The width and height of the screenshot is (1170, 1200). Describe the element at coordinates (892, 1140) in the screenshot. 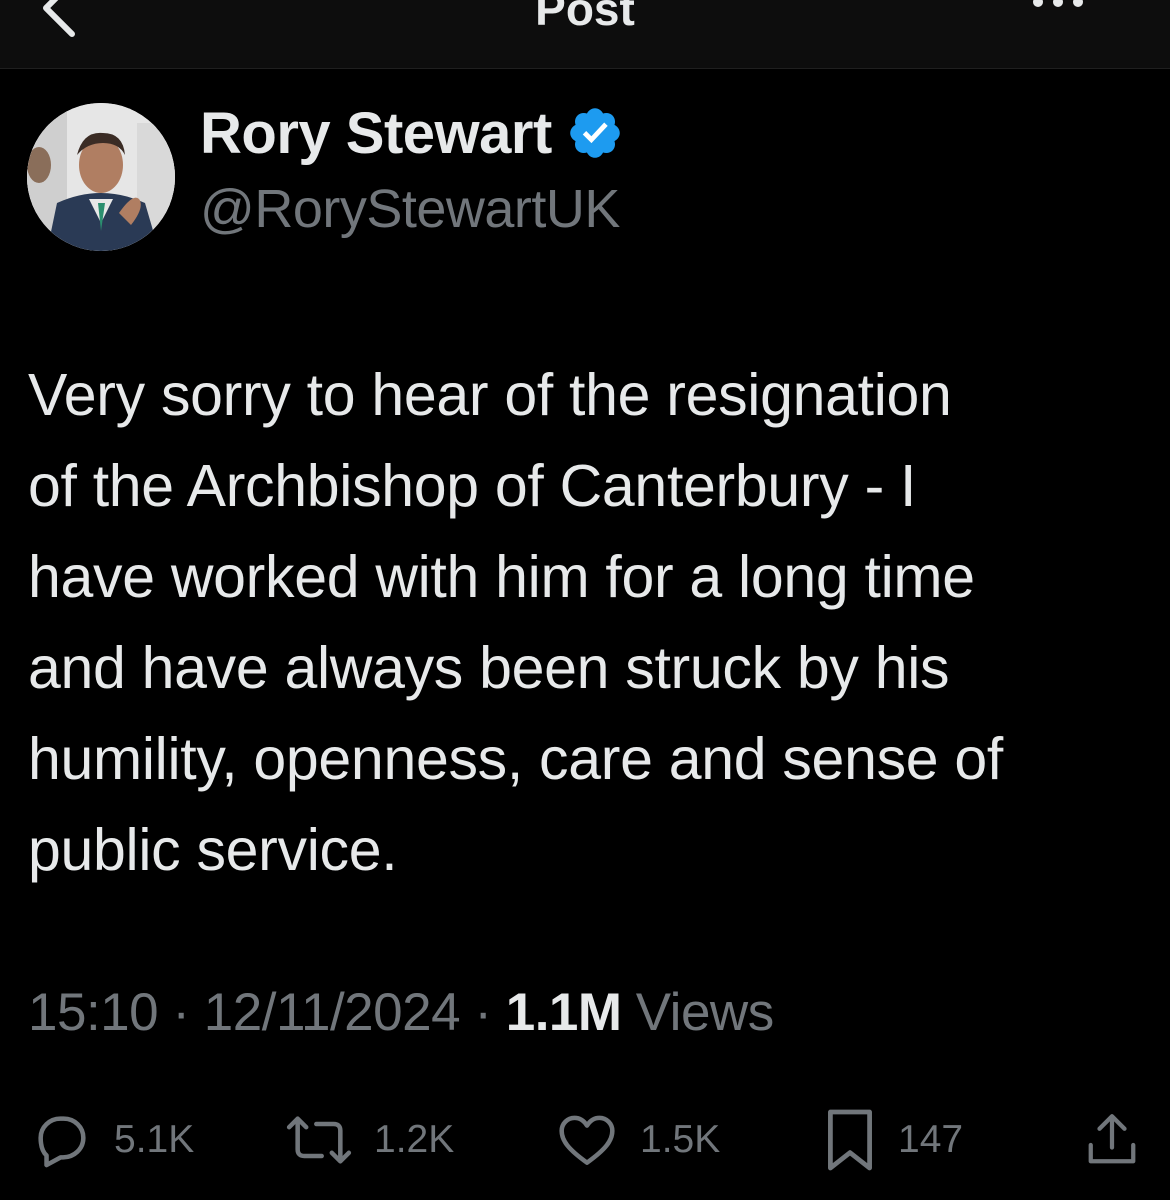

I see `bookmark-button: 147` at that location.